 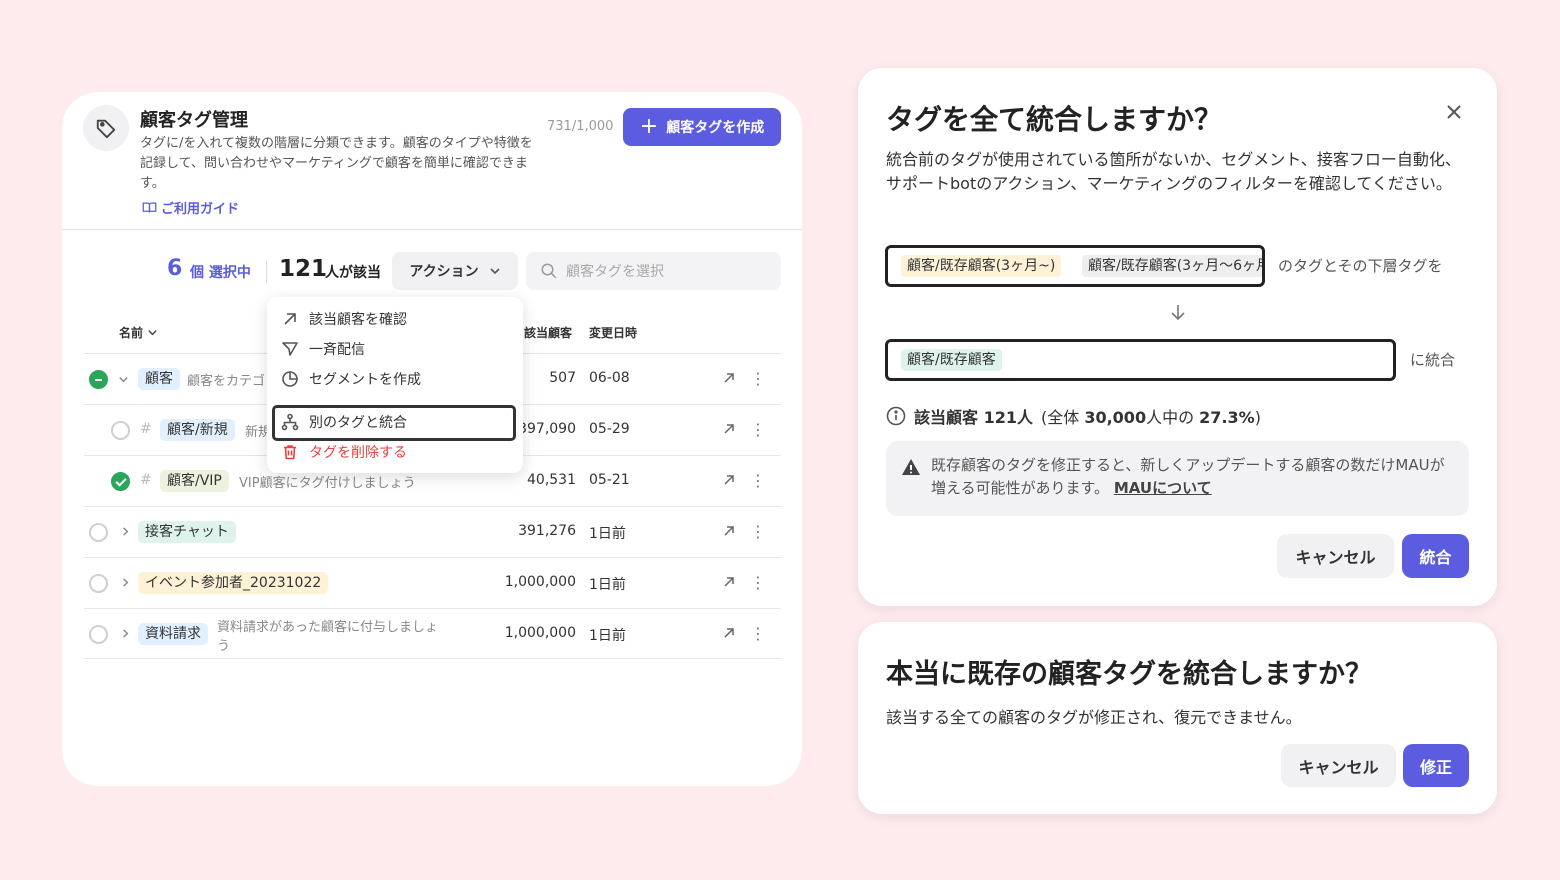 I want to click on menu-item-label: 該当顧客を確認, so click(x=358, y=320).